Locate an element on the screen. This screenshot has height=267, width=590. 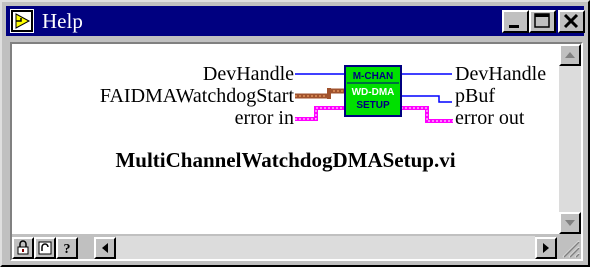
vi-name-title: MultiChannelWatchdogDMASetup.vi is located at coordinates (285, 160).